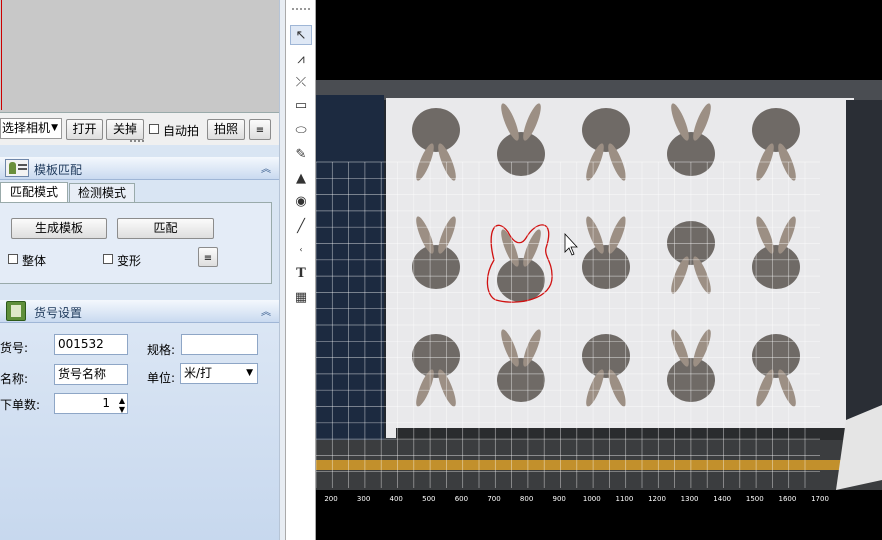 This screenshot has height=540, width=882. I want to click on ruler-tick-label: 1200, so click(657, 499).